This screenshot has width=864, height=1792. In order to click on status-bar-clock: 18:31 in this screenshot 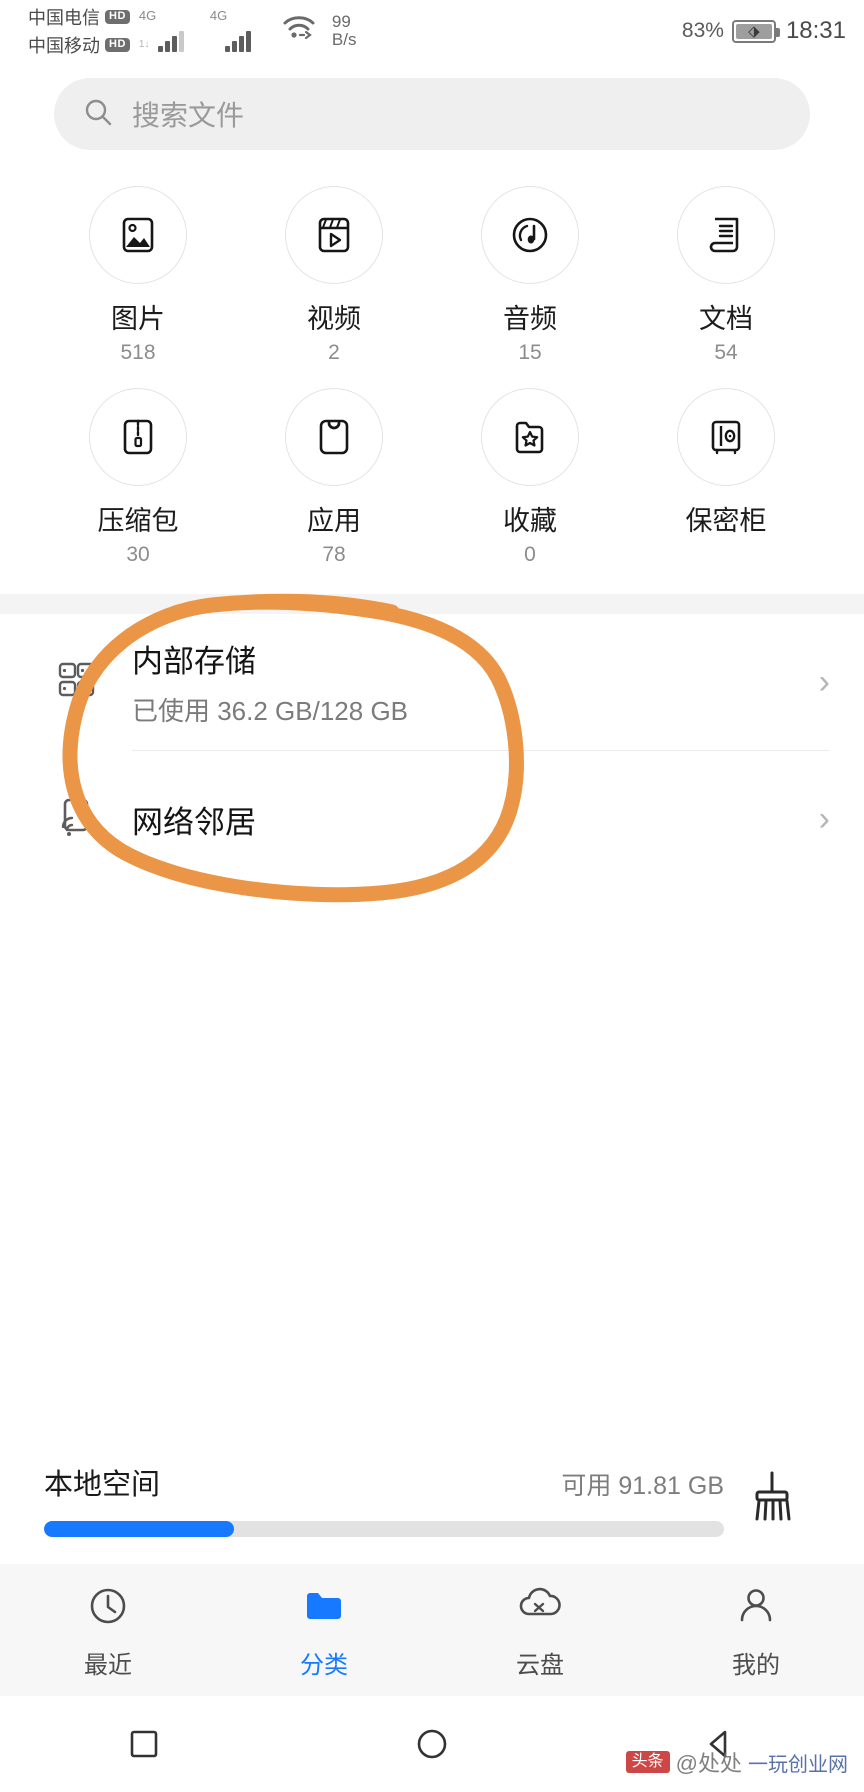, I will do `click(815, 30)`.